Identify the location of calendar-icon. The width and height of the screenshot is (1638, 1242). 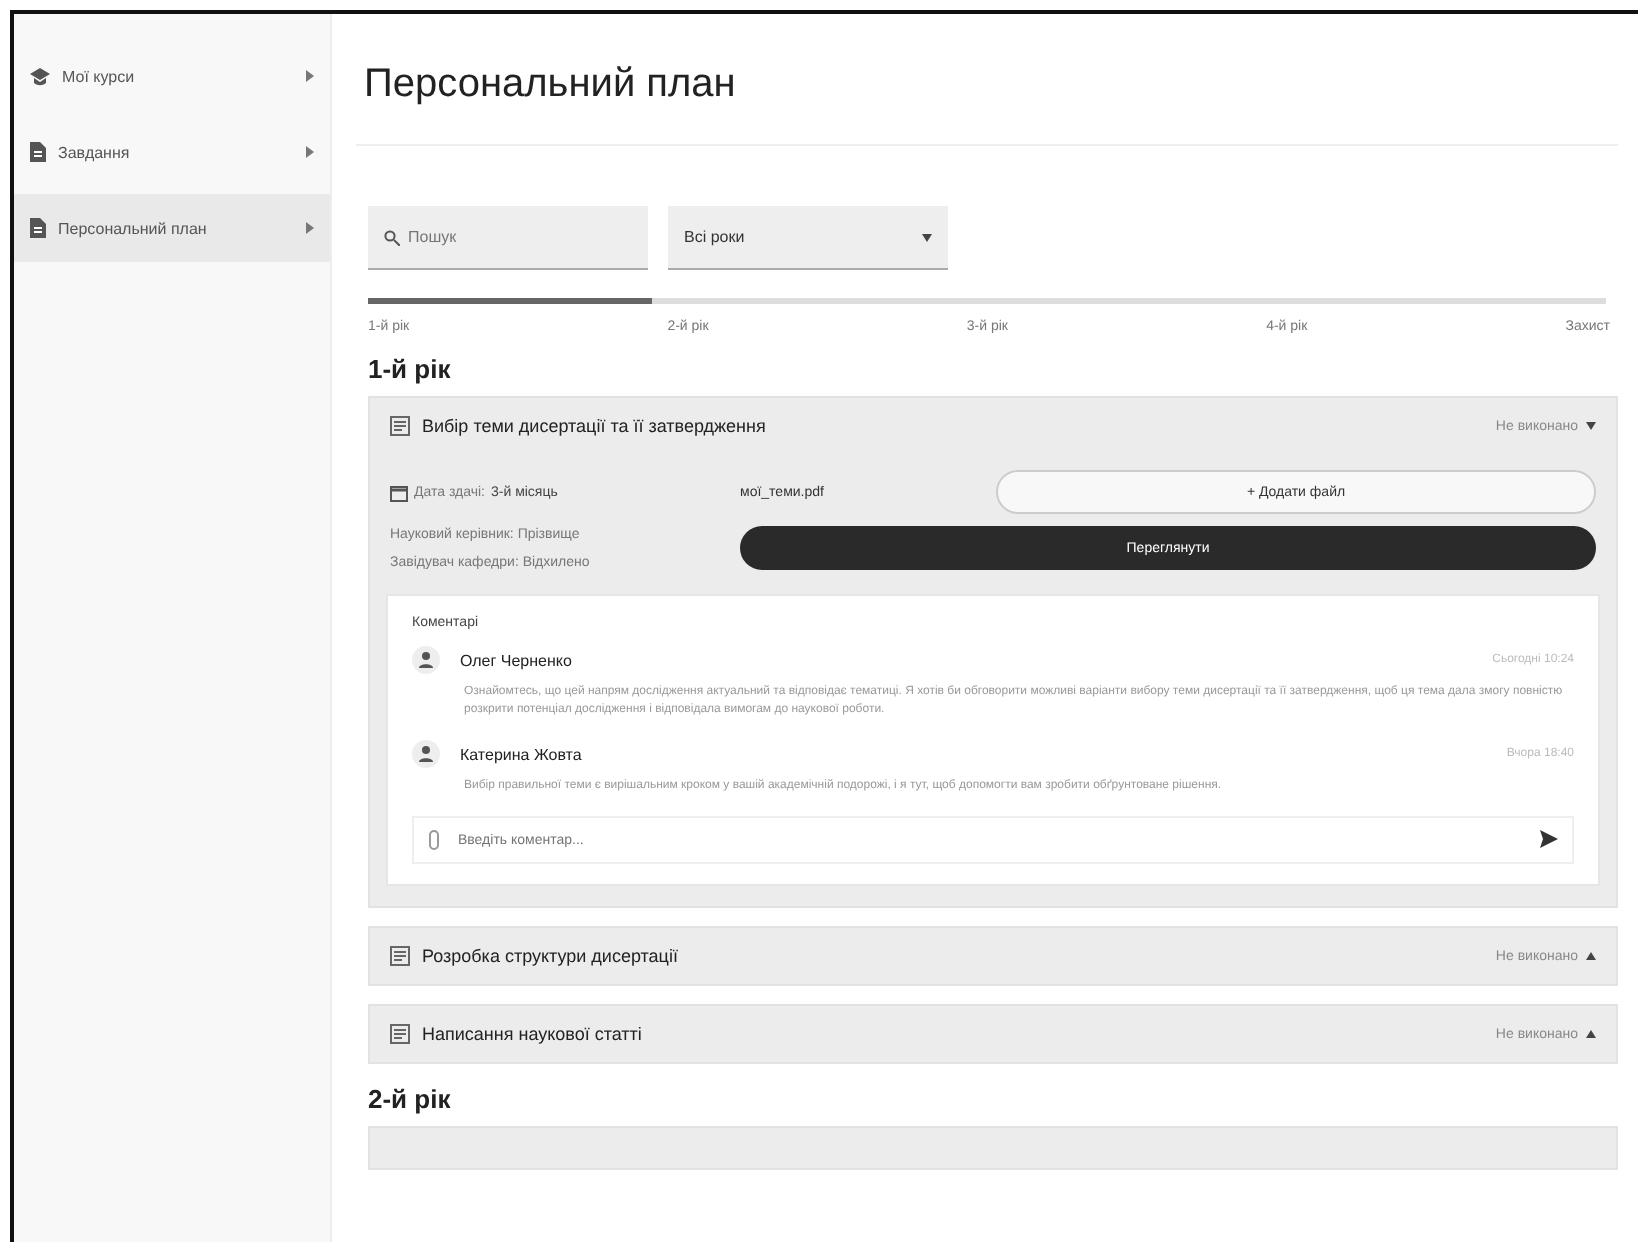
(399, 492).